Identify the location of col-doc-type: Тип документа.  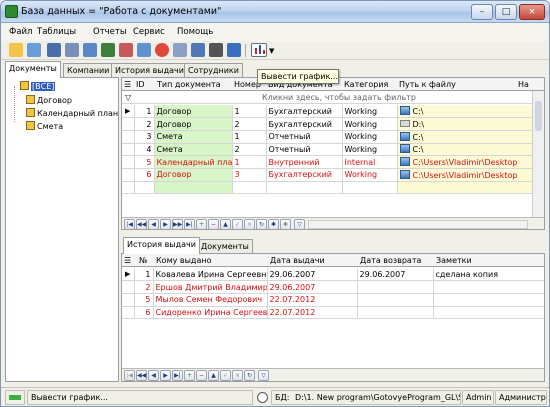
(189, 84).